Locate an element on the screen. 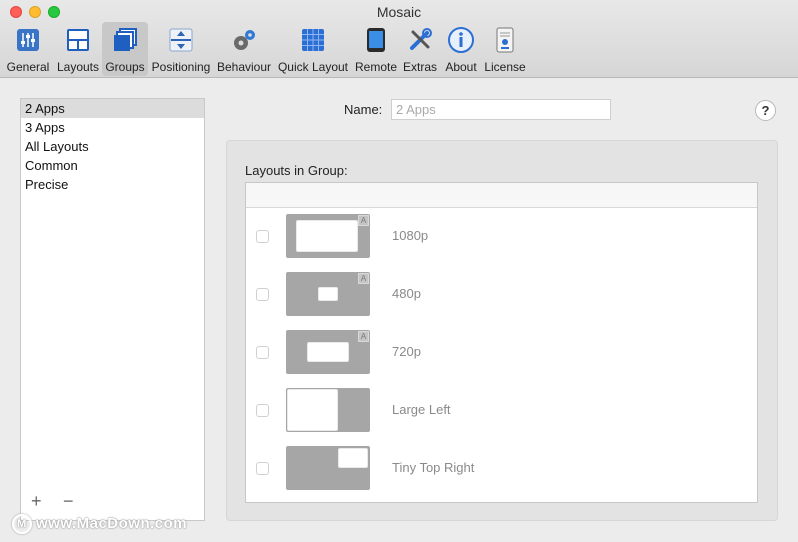  layout-name: 720p is located at coordinates (406, 351).